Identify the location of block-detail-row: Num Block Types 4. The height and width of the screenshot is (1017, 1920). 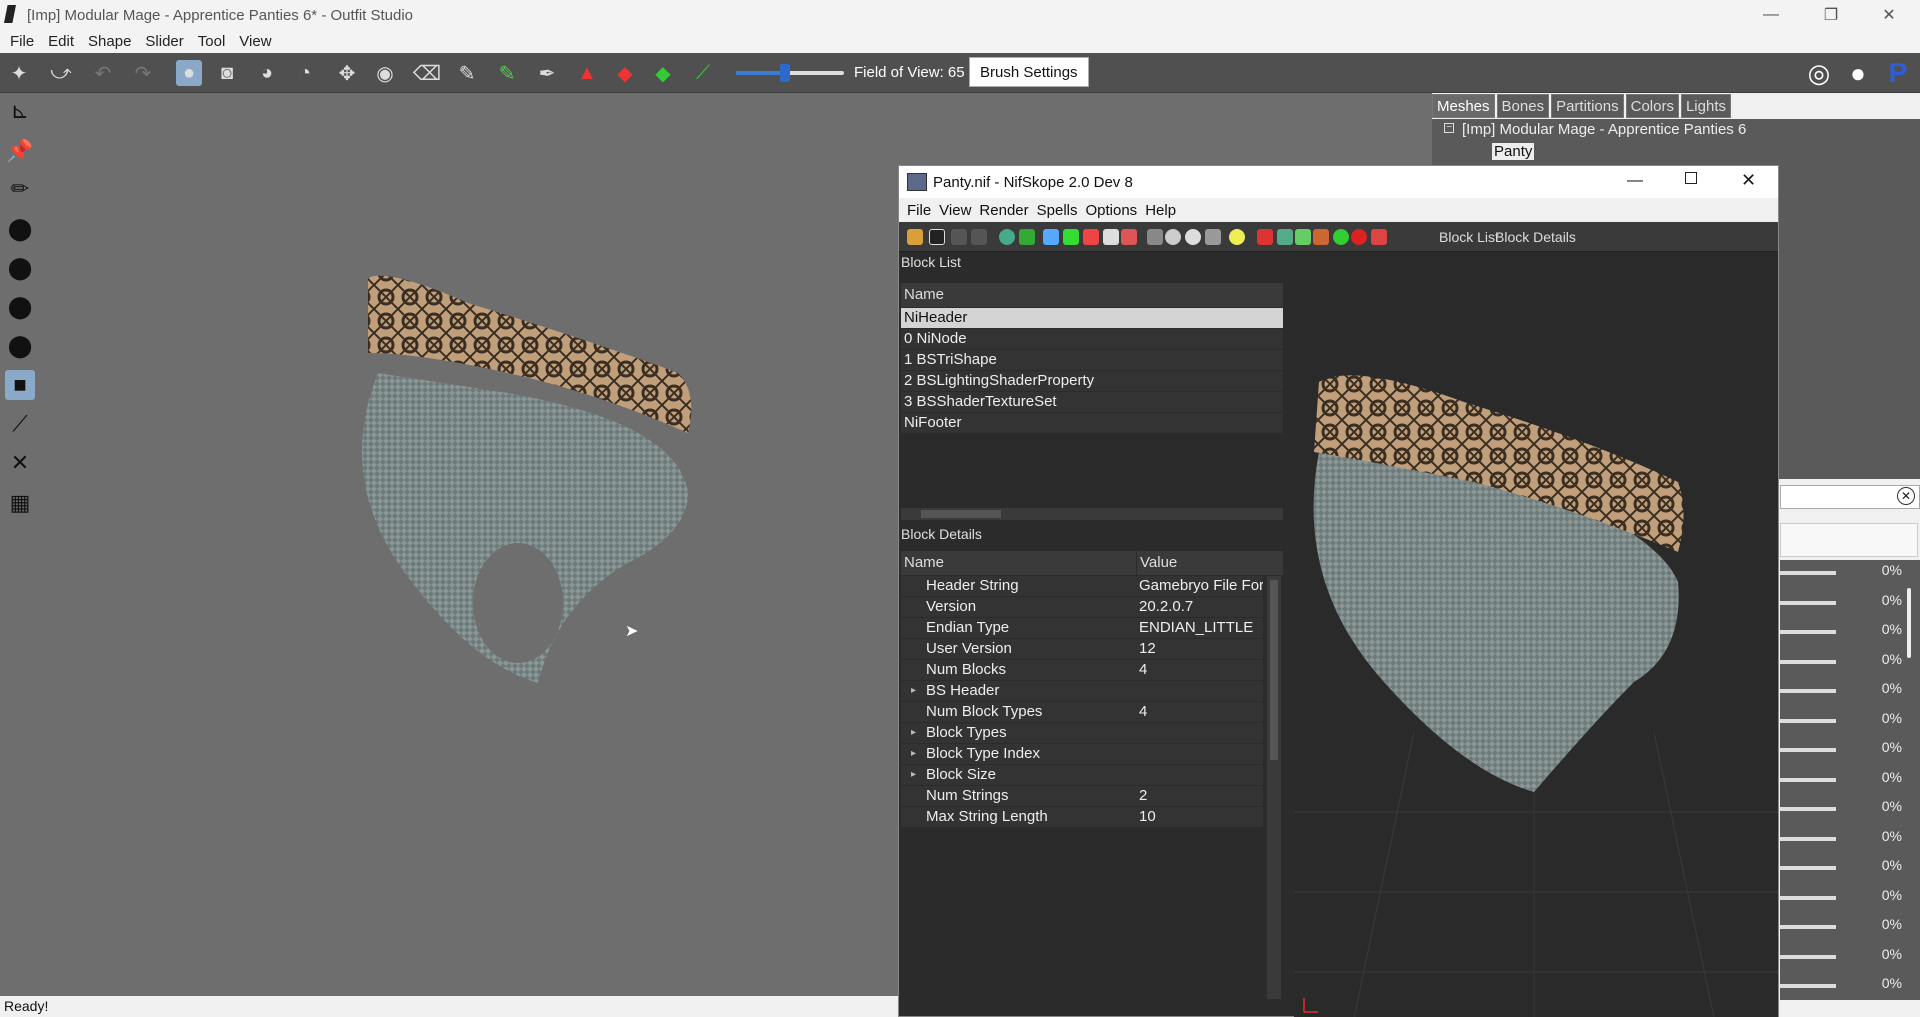
(1082, 712).